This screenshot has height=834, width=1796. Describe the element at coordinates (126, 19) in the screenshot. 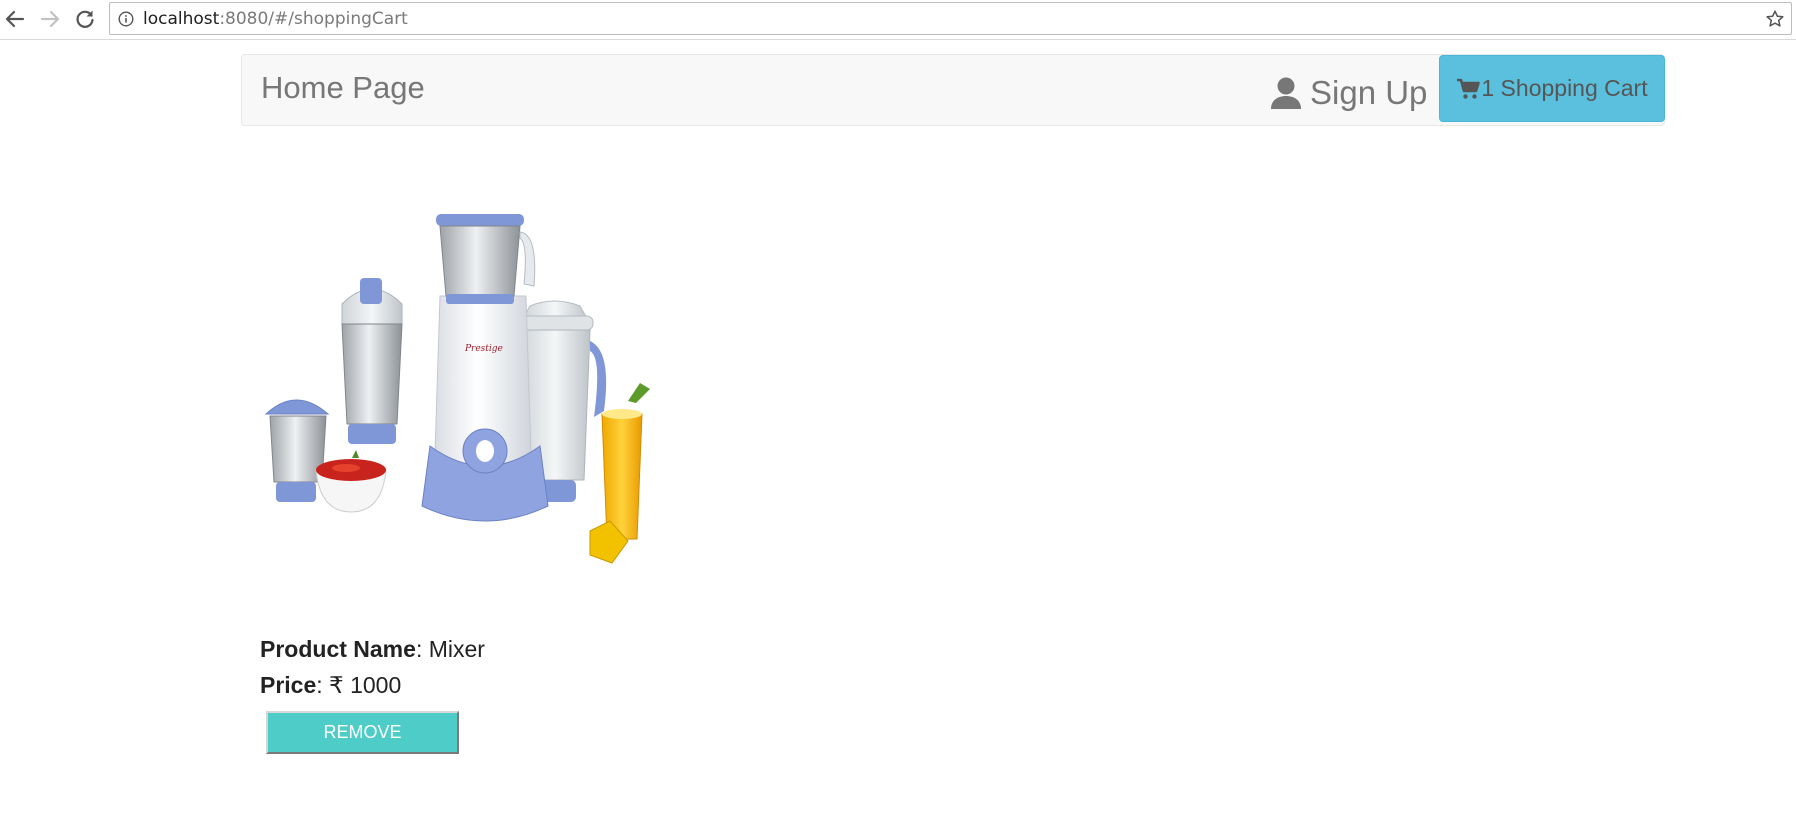

I see `info-icon` at that location.